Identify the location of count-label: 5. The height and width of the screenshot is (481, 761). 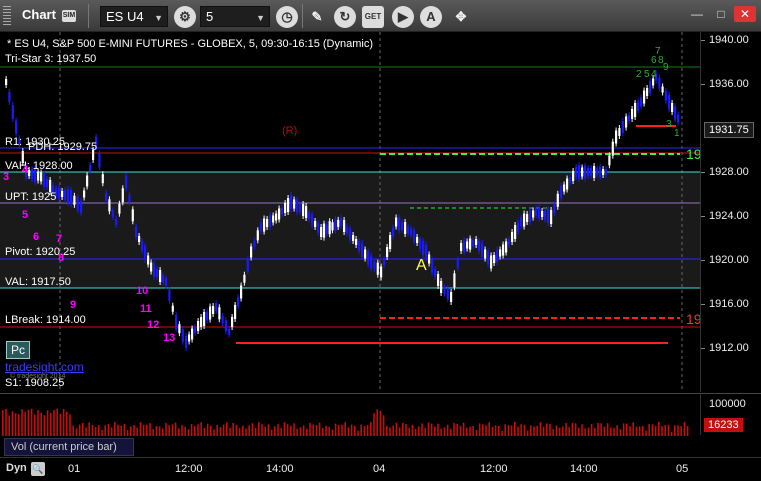
(25, 215).